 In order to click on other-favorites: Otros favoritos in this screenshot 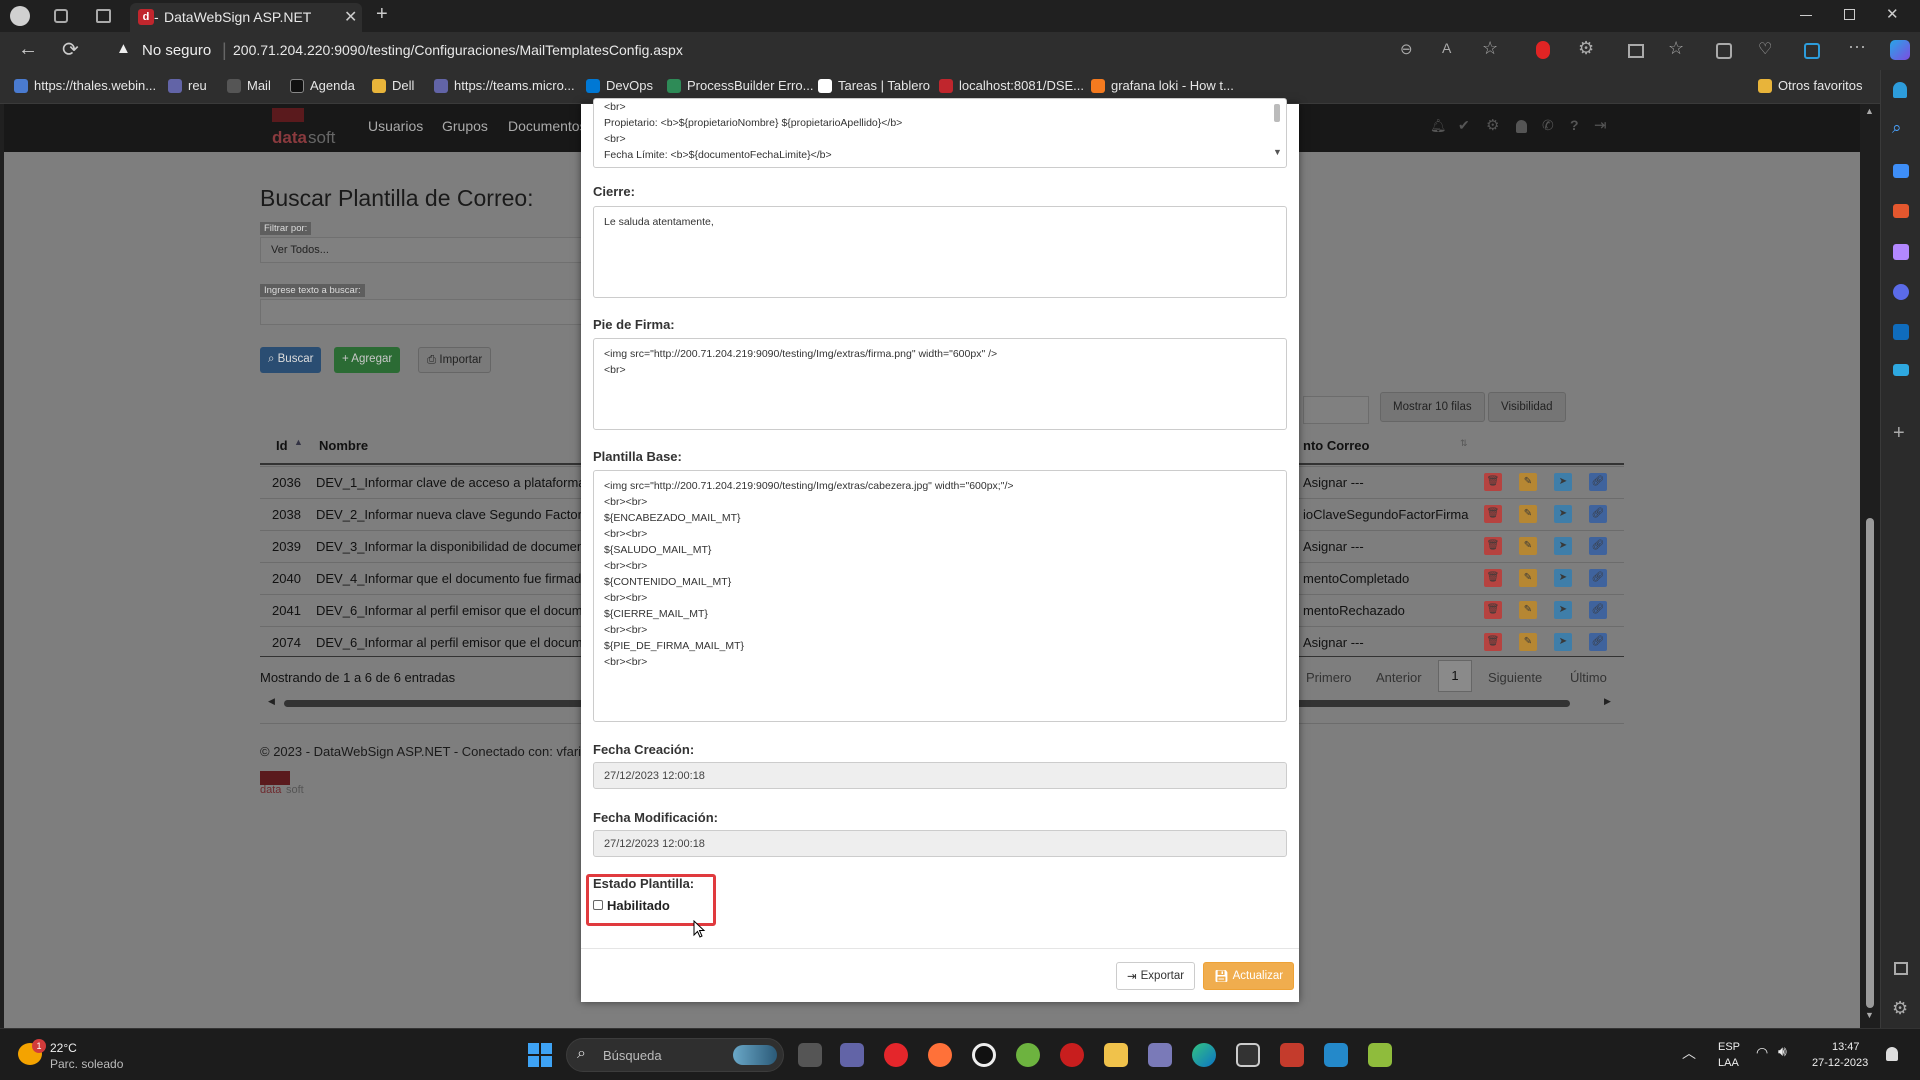, I will do `click(1810, 85)`.